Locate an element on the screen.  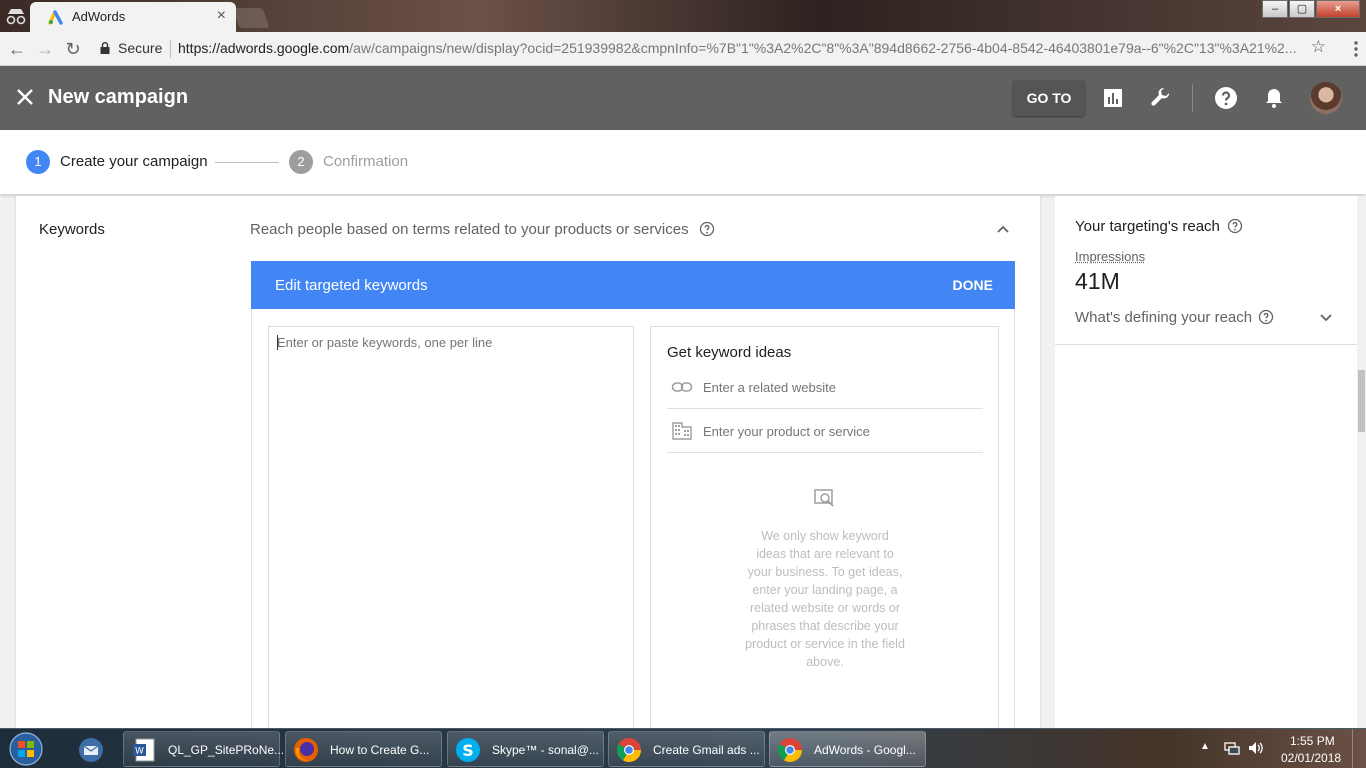
scrollbar-thumb is located at coordinates (1361, 401).